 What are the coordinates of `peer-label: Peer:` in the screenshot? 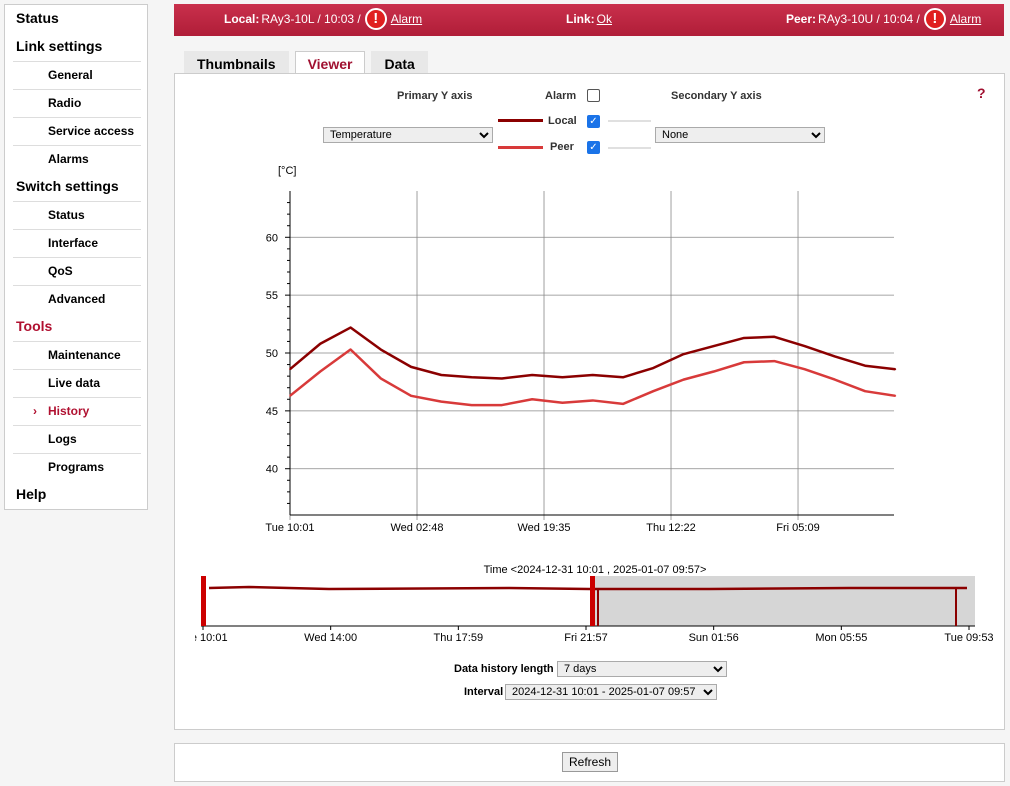 It's located at (801, 19).